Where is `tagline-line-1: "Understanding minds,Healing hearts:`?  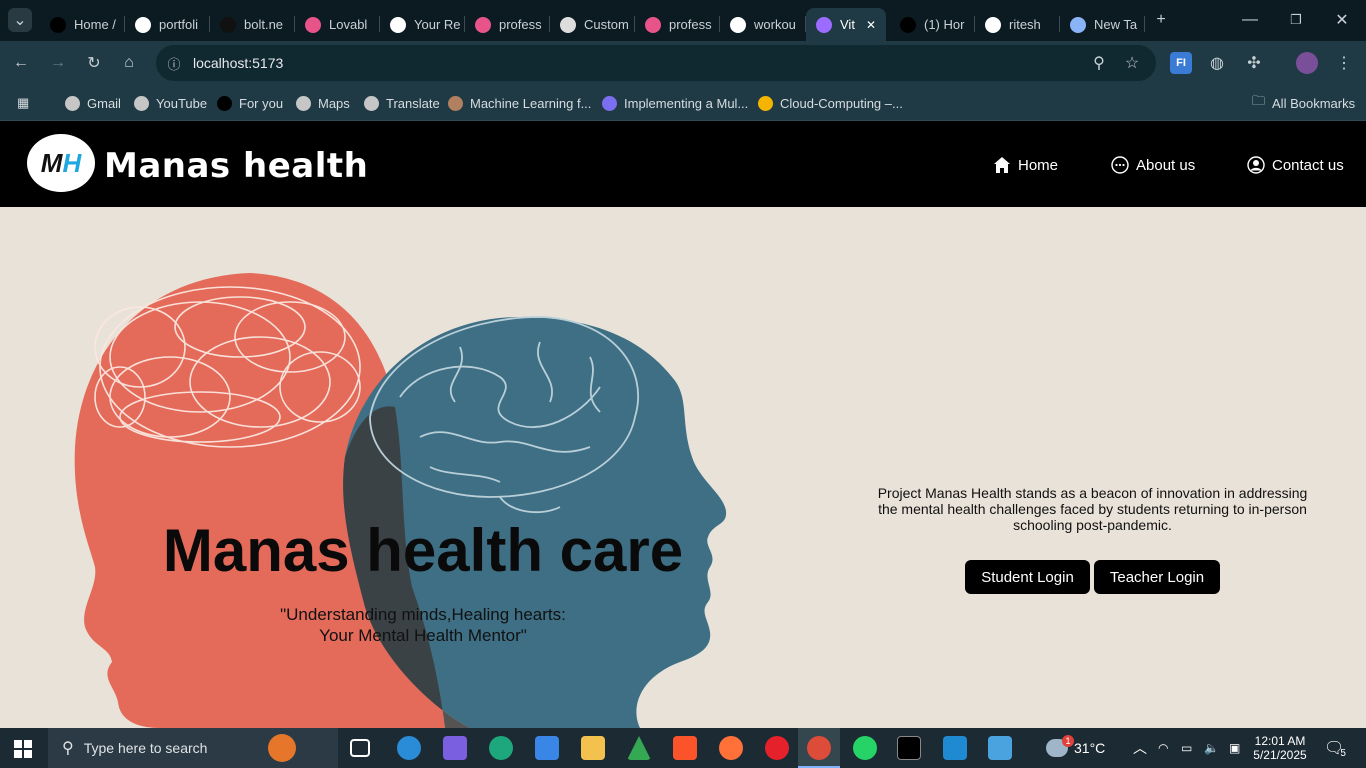 tagline-line-1: "Understanding minds,Healing hearts: is located at coordinates (423, 614).